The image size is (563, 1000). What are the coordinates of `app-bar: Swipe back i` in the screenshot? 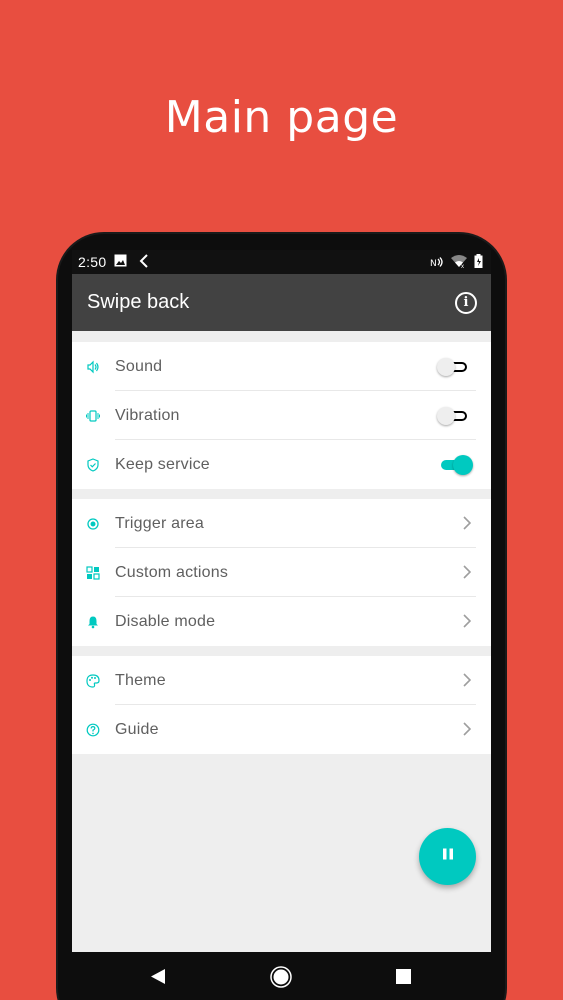 It's located at (281, 302).